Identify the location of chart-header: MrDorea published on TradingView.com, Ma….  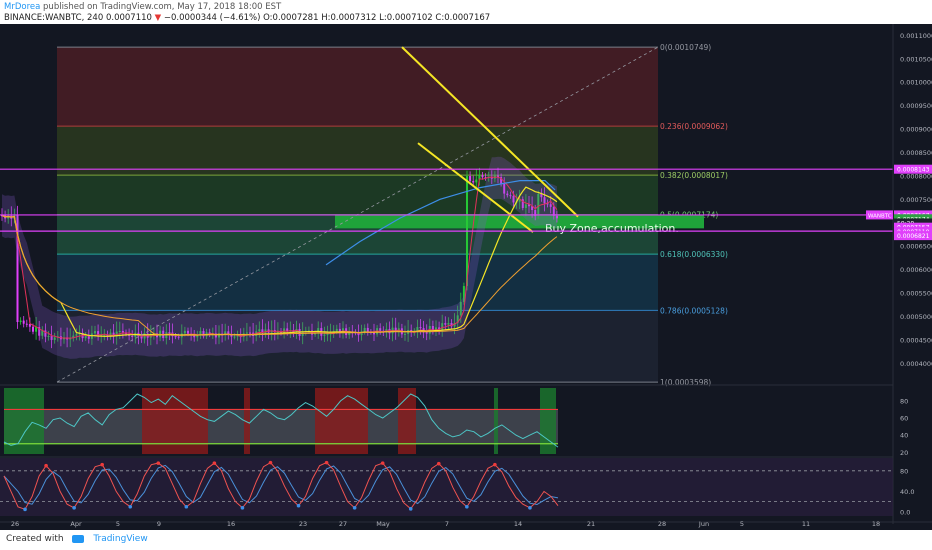
(466, 12).